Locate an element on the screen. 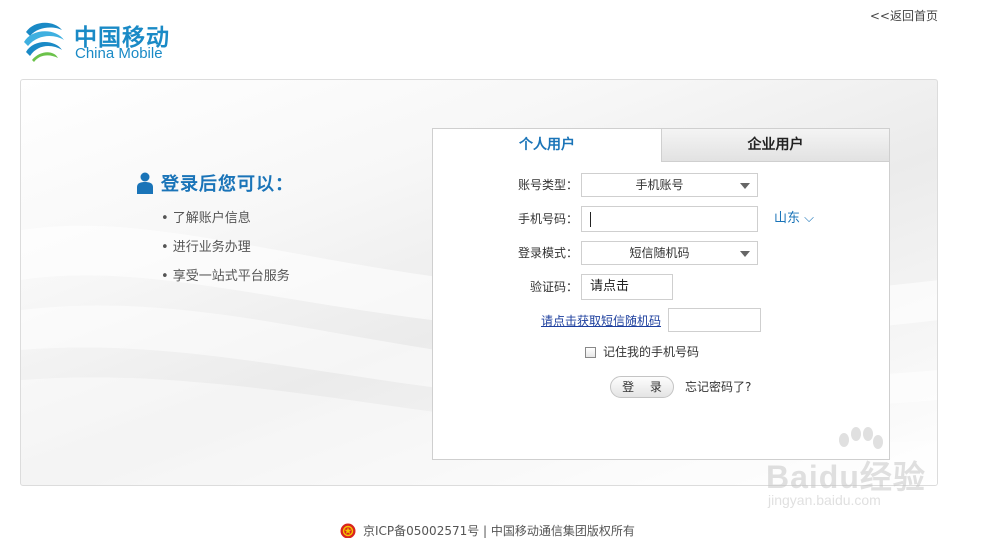  remember-phone-option: 记住我的手机号码 is located at coordinates (642, 352).